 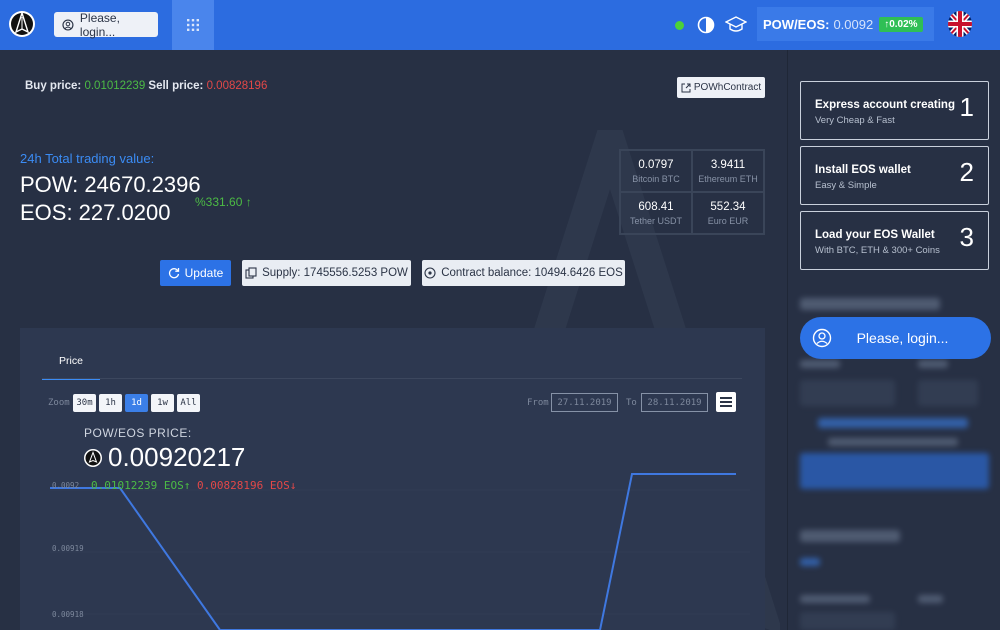 What do you see at coordinates (901, 24) in the screenshot?
I see `pair-change-badge: ↑0.02%` at bounding box center [901, 24].